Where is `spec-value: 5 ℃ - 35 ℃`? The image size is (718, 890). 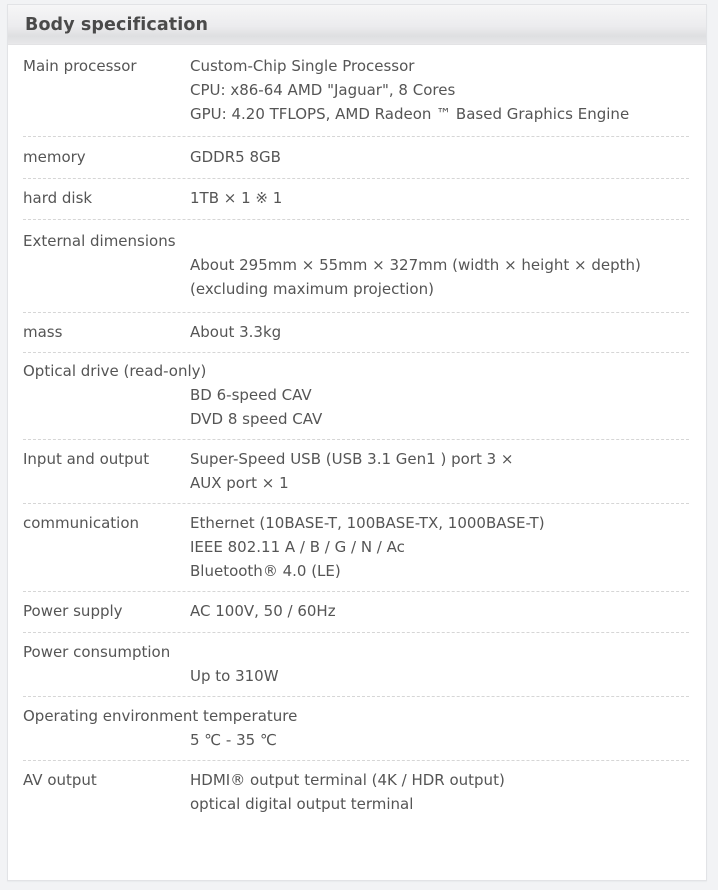 spec-value: 5 ℃ - 35 ℃ is located at coordinates (356, 740).